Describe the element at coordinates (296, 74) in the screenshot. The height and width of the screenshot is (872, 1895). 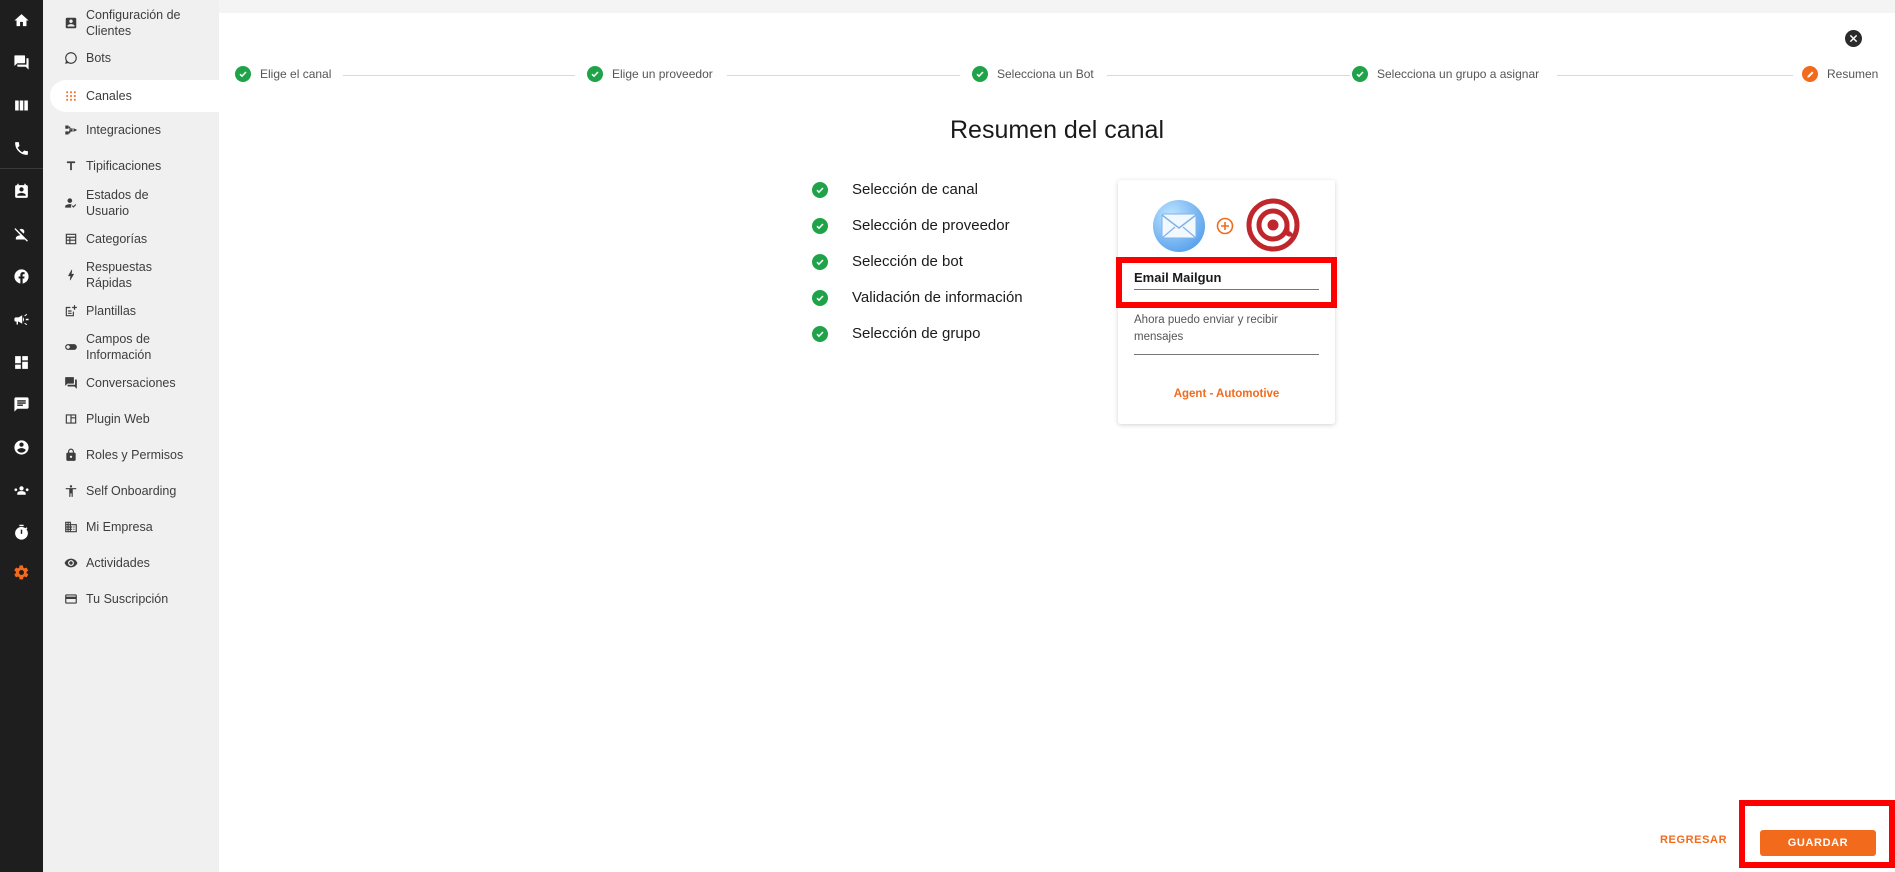
I see `step-label: Elige el canal` at that location.